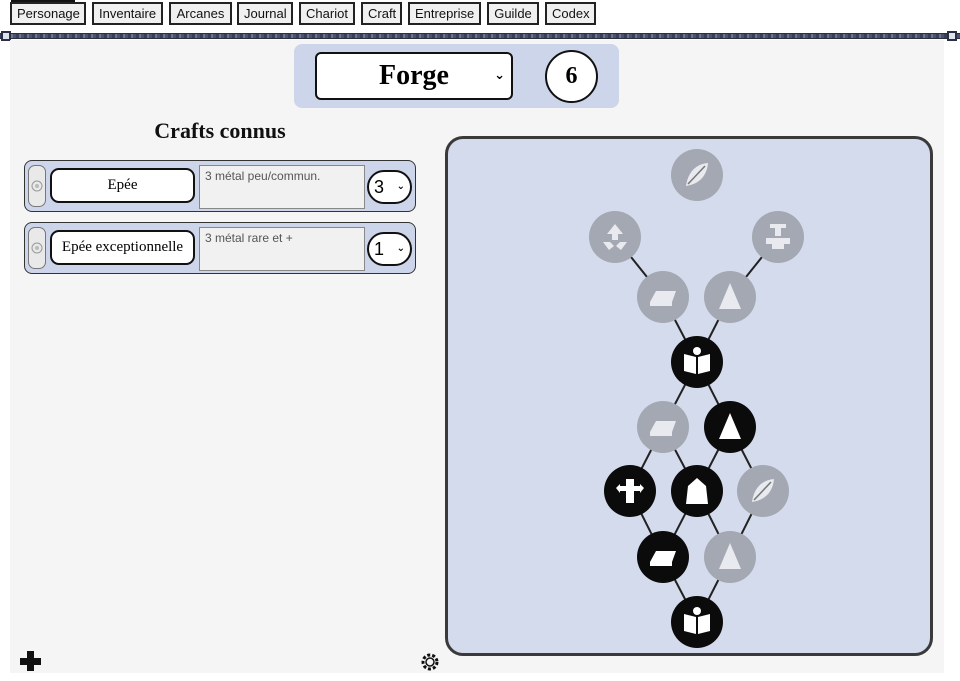  What do you see at coordinates (696, 429) in the screenshot?
I see `skill-tree-links` at bounding box center [696, 429].